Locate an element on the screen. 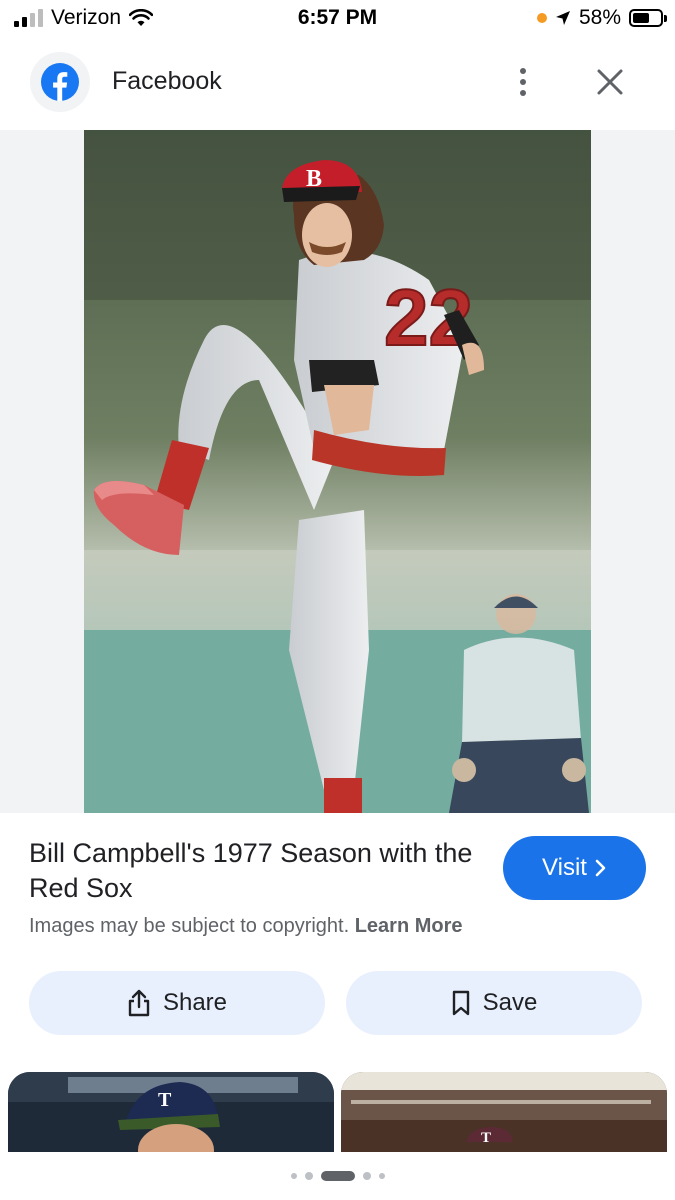 Image resolution: width=675 pixels, height=1200 pixels. site-icon-button is located at coordinates (60, 82).